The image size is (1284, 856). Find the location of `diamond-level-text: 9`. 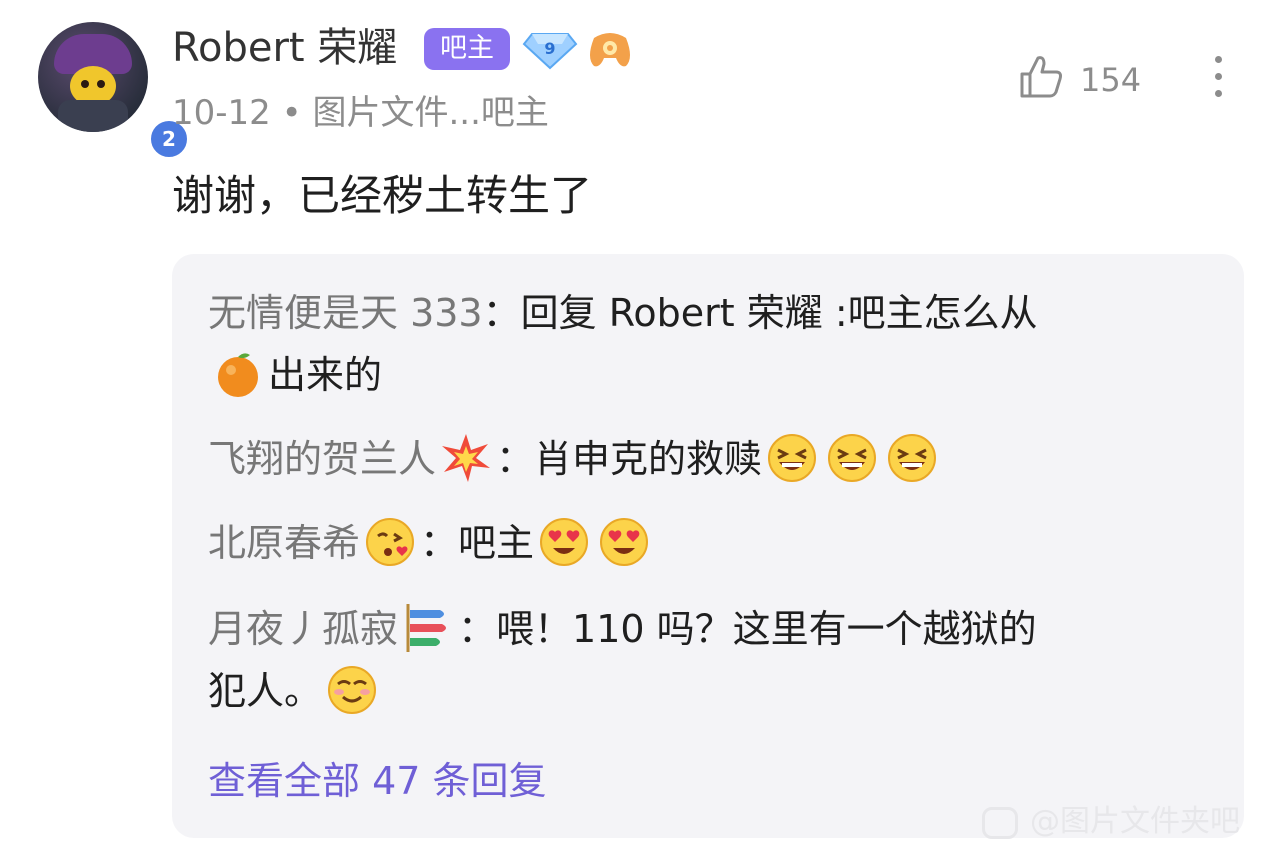

diamond-level-text: 9 is located at coordinates (549, 48).